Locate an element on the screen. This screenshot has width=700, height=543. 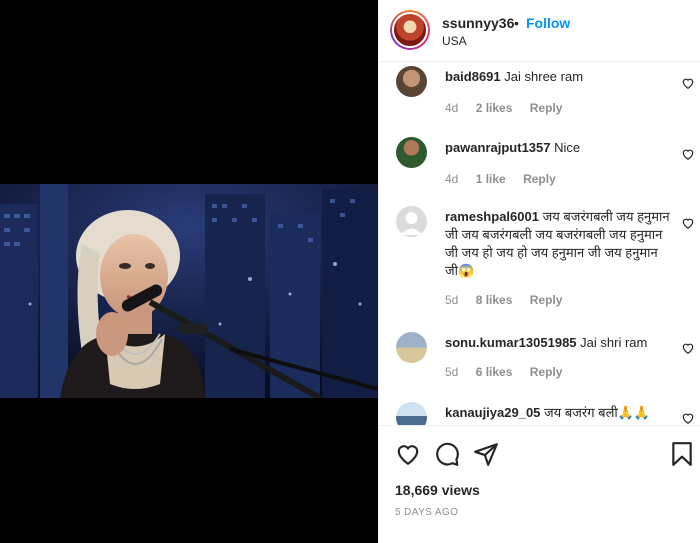
default-avatar-icon is located at coordinates (411, 223).